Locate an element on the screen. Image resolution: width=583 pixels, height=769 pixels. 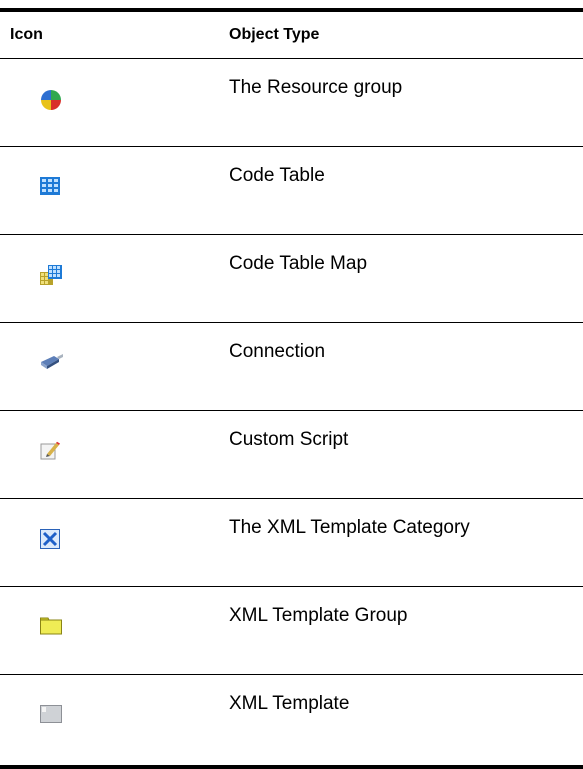
table-row: Connection is located at coordinates (291, 367).